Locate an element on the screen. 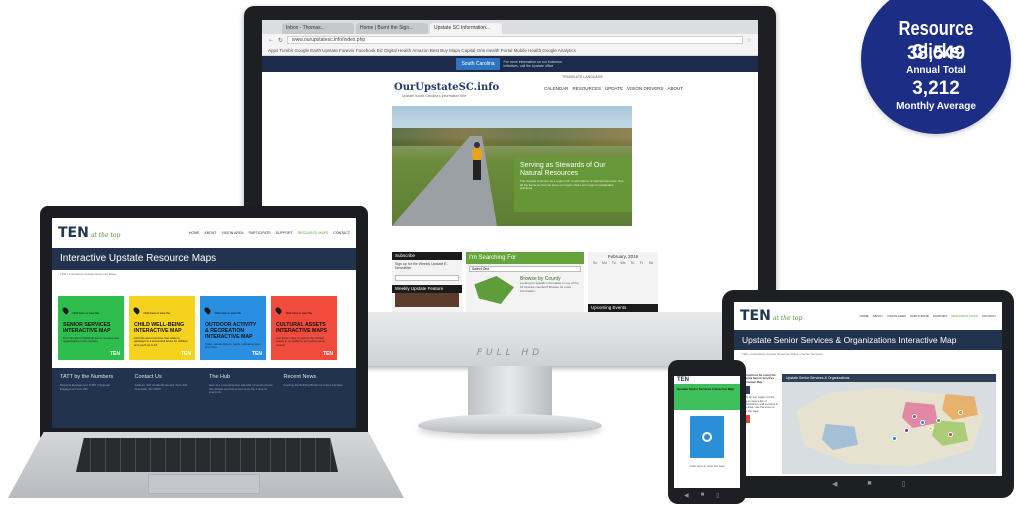 The image size is (1016, 505). phone-tile-senior: Upstate Senior Services Interactive Map is located at coordinates (707, 397).